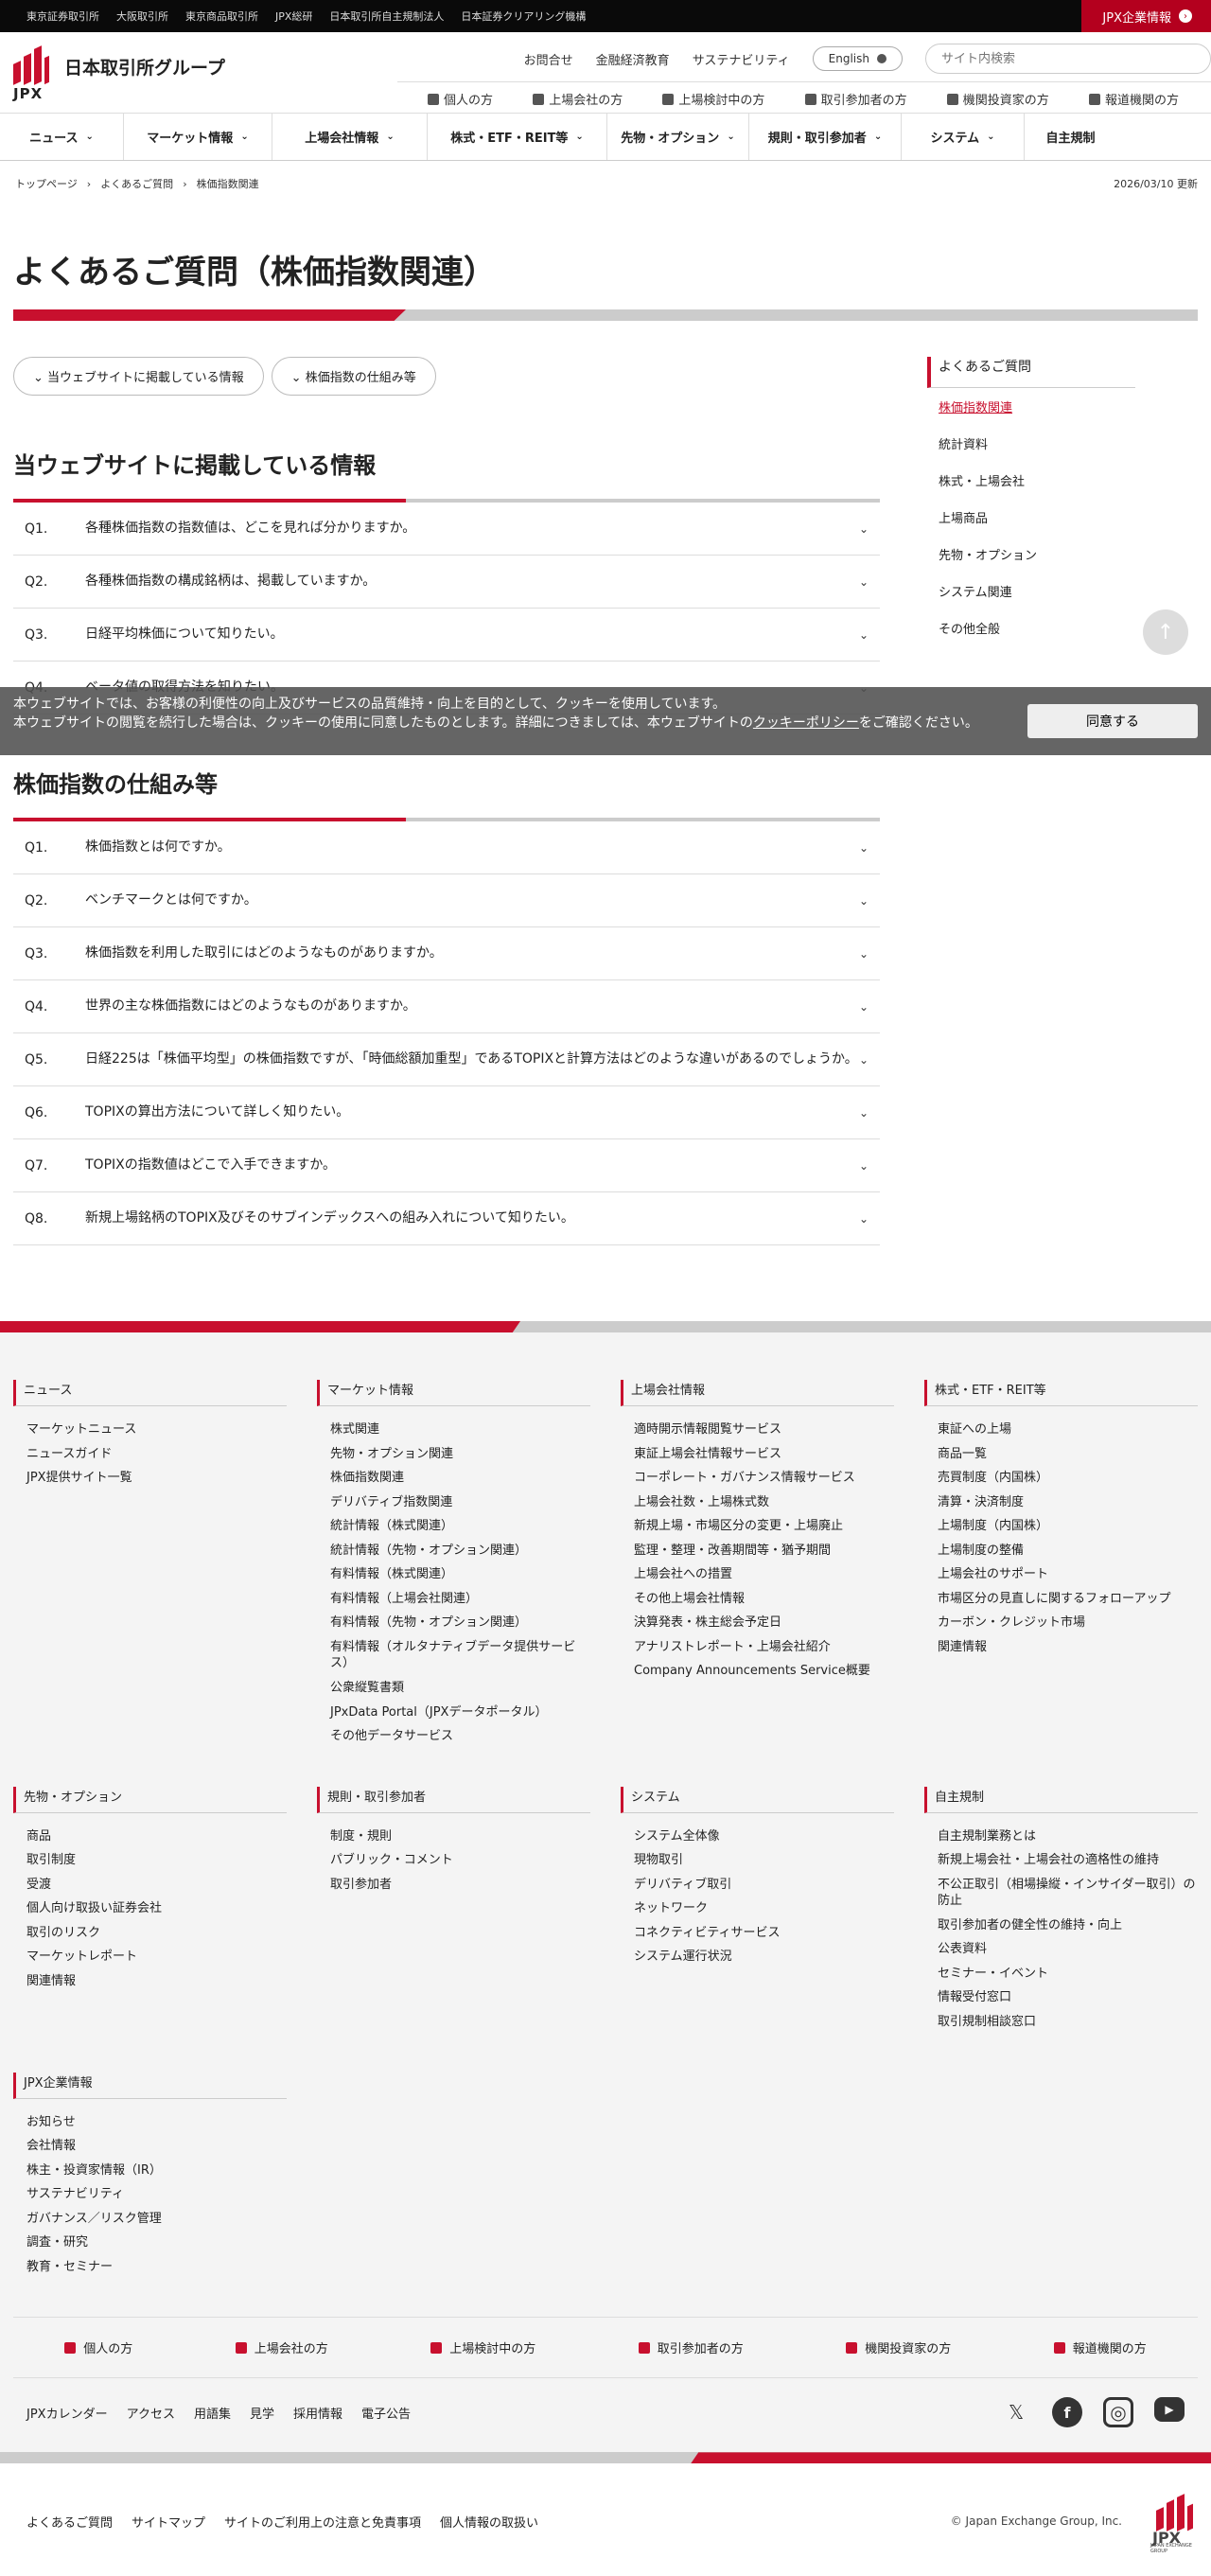 This screenshot has height=2576, width=1211. I want to click on footer-link: デリバティブ取引, so click(757, 1885).